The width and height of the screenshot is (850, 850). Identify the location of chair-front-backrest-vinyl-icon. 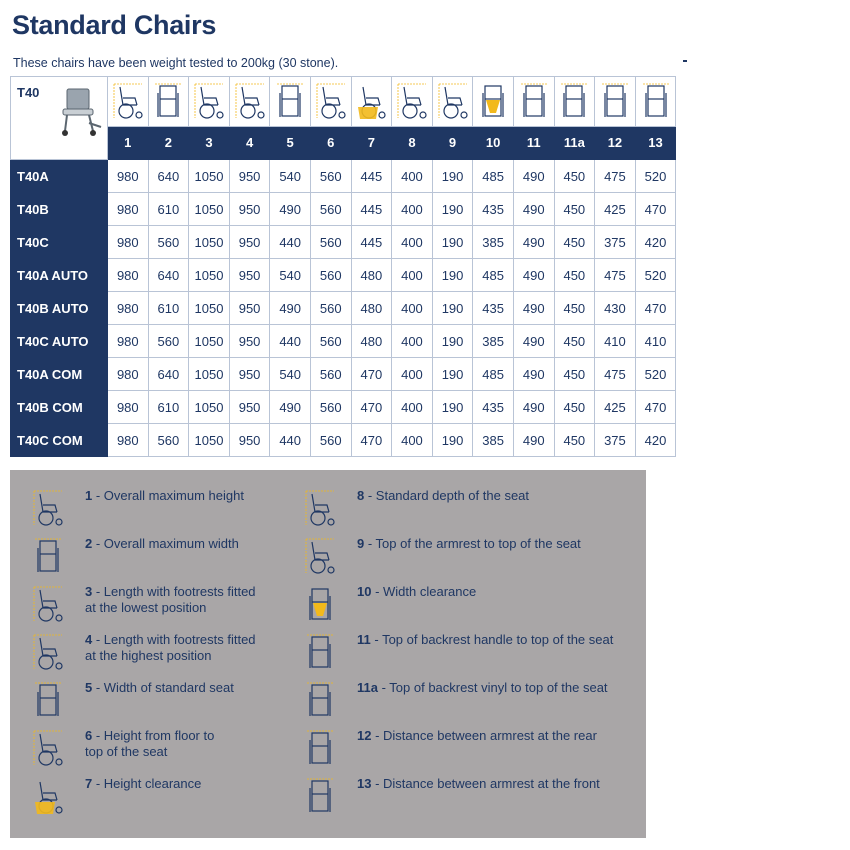
(575, 101).